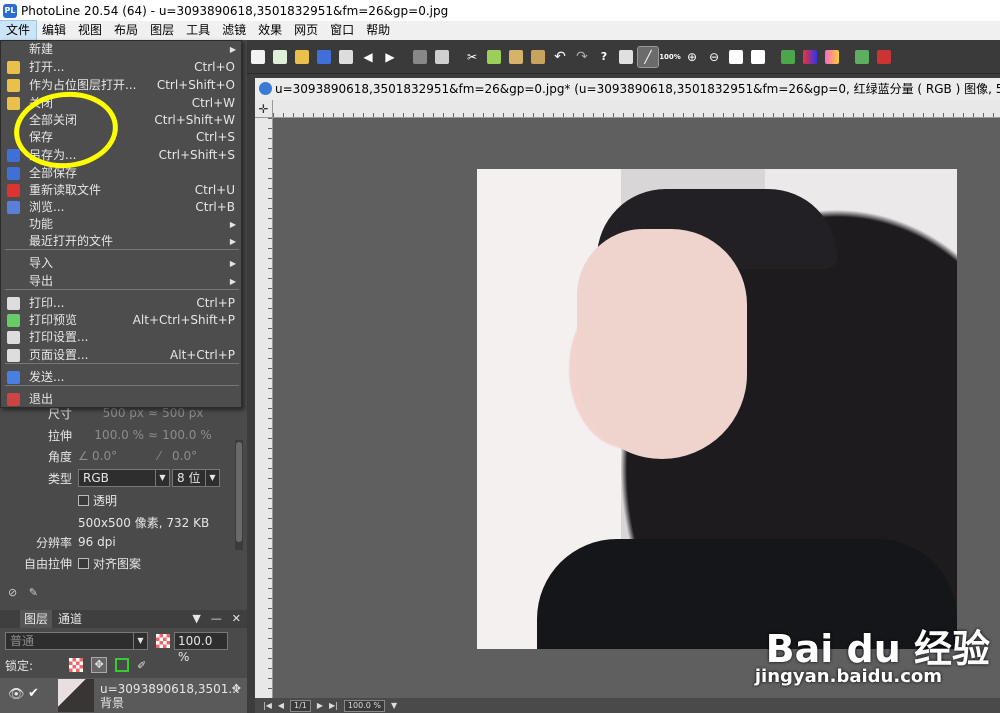 The height and width of the screenshot is (713, 1000). I want to click on file-menu-item: 导入 ▶, so click(121, 263).